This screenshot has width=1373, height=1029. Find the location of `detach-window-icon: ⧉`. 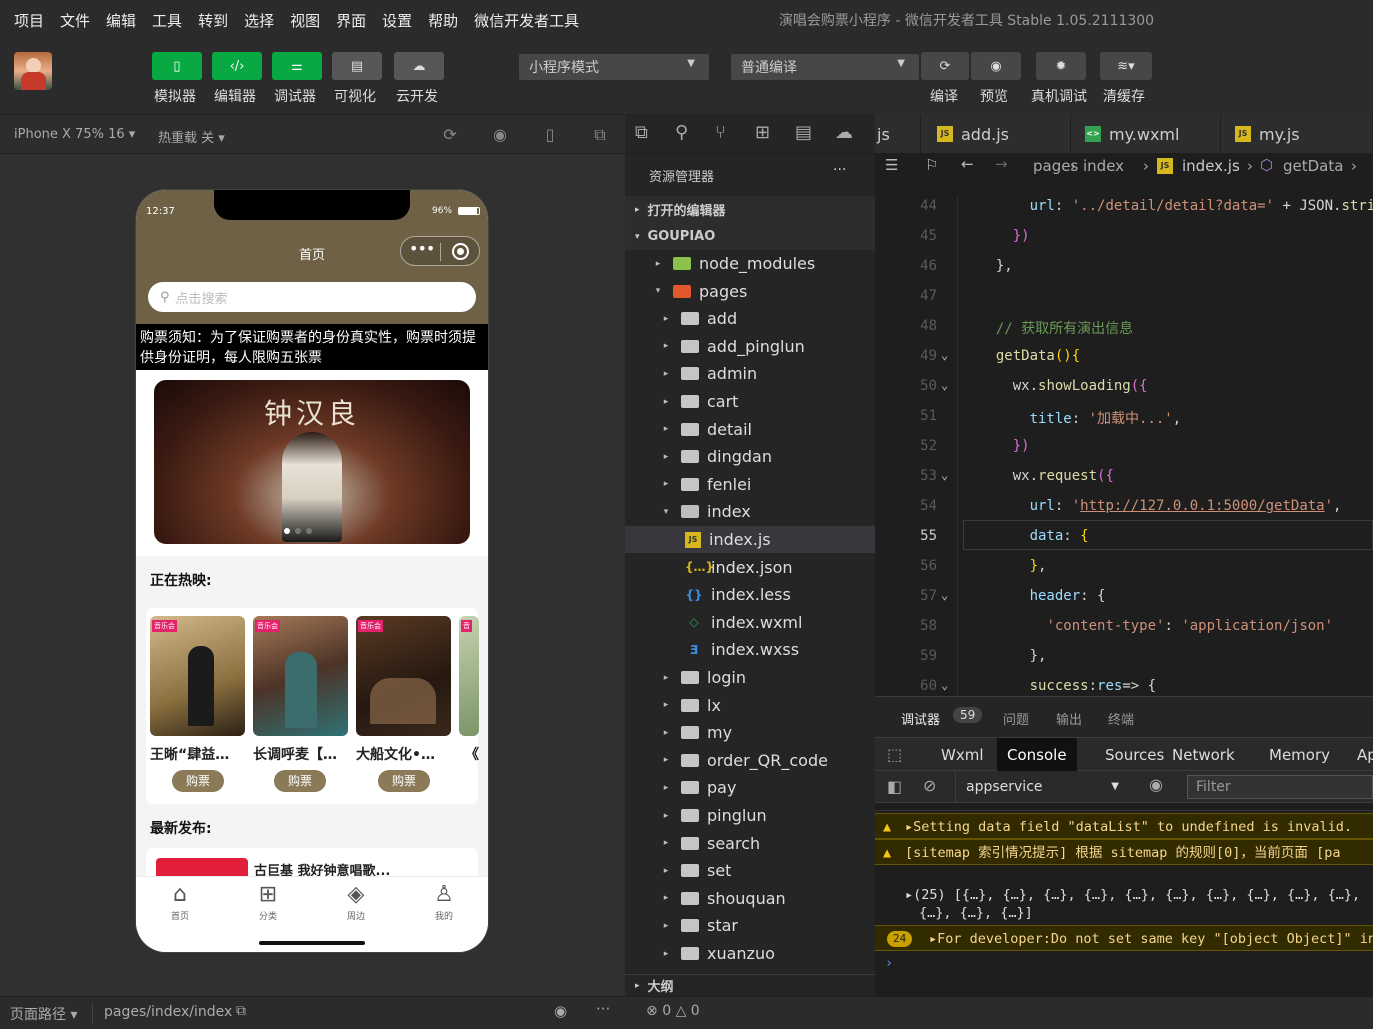

detach-window-icon: ⧉ is located at coordinates (600, 135).